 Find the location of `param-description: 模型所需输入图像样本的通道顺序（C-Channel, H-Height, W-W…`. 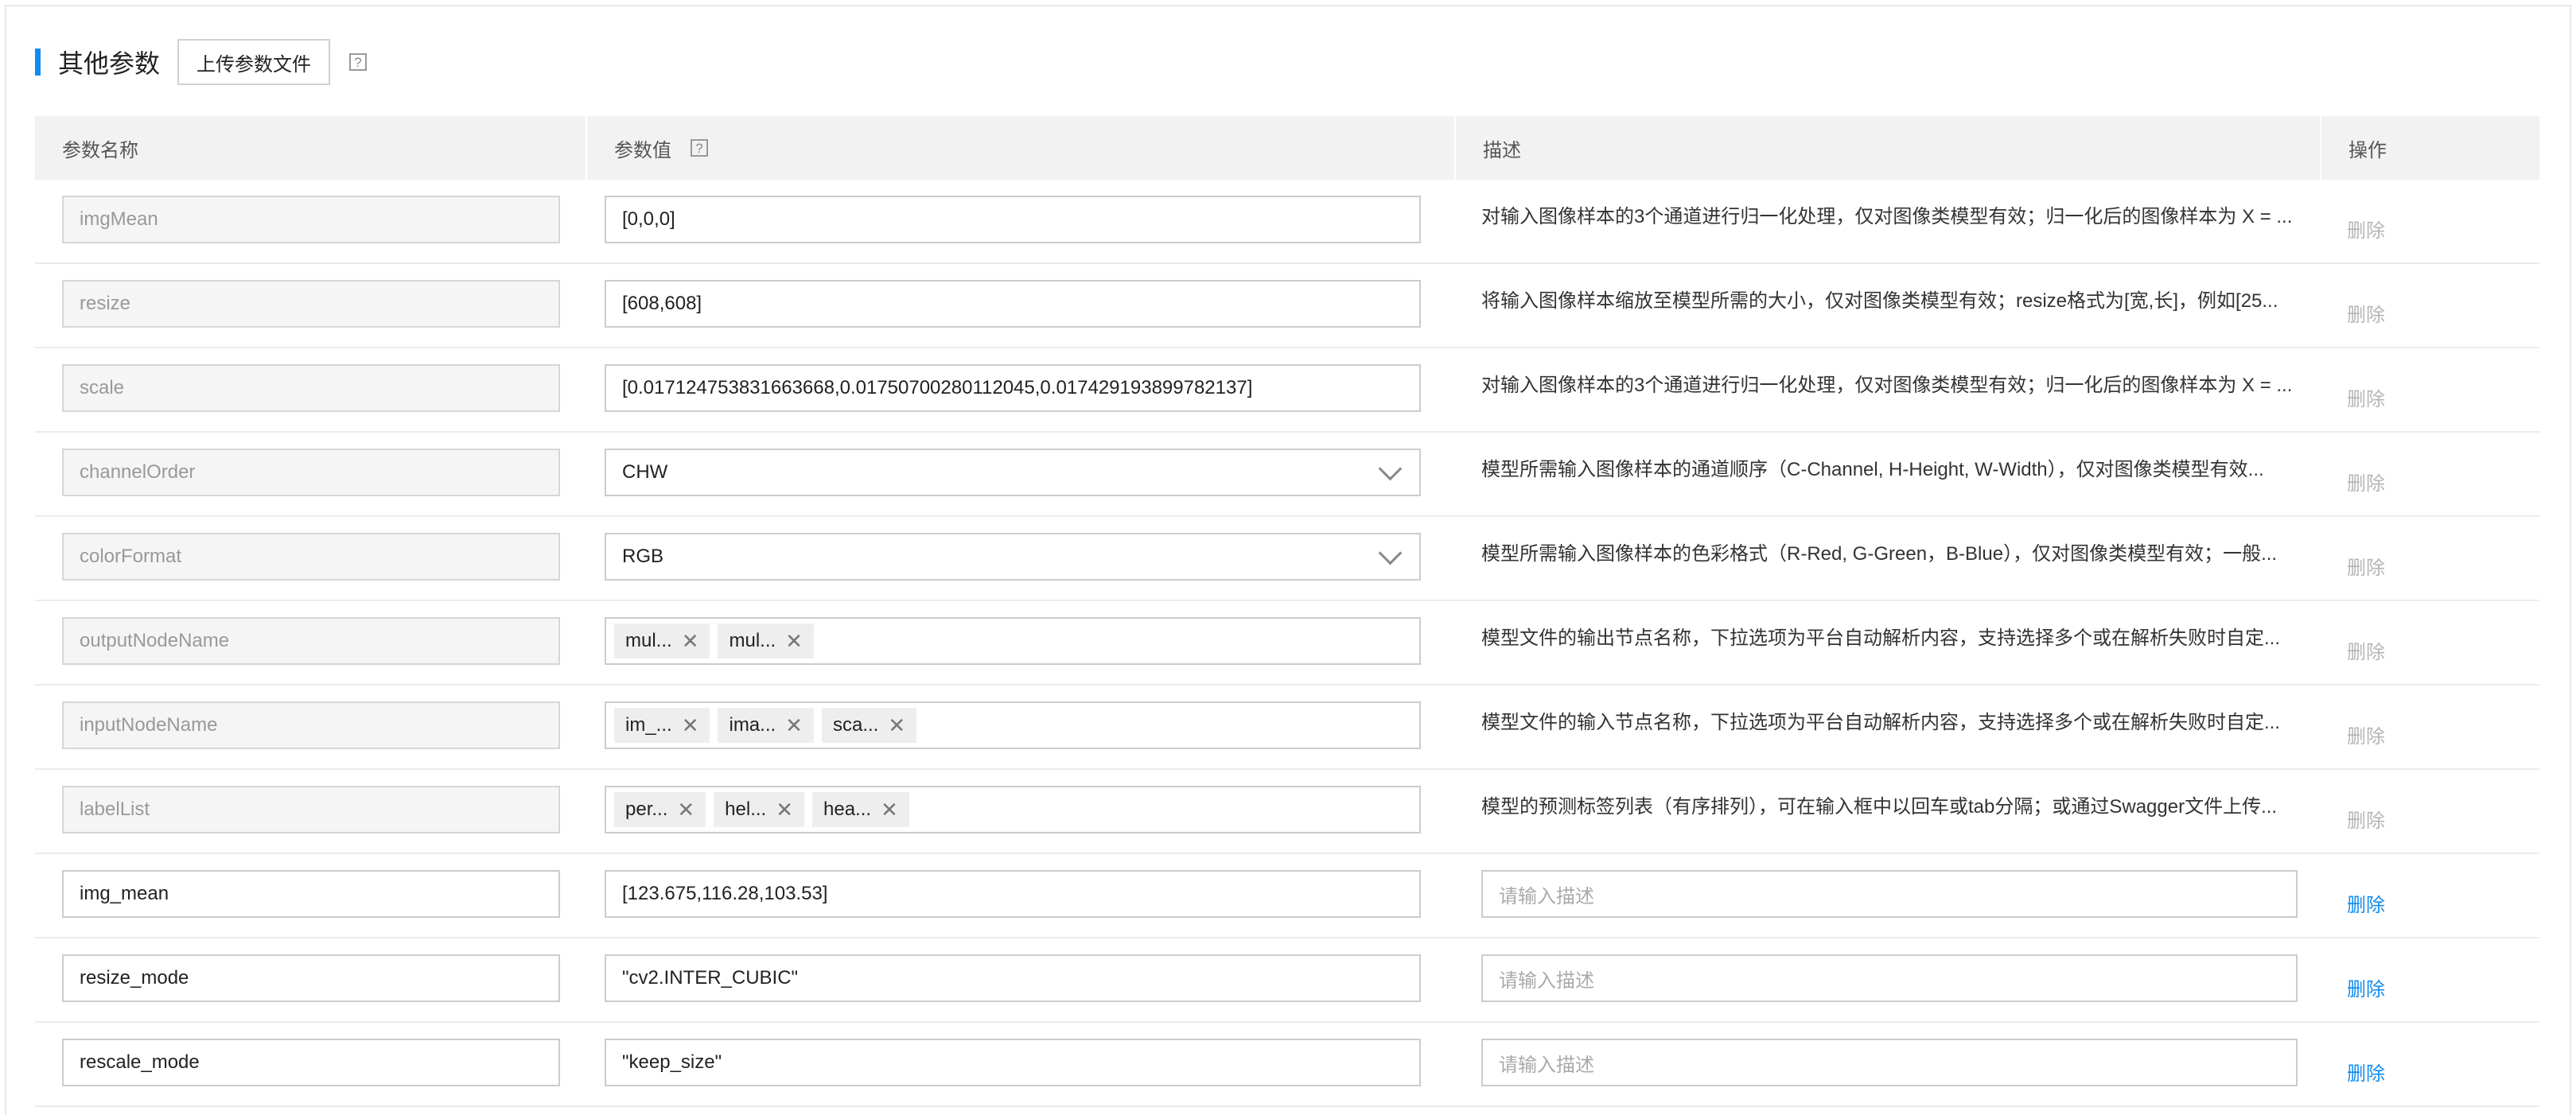

param-description: 模型所需输入图像样本的通道顺序（C-Channel, H-Height, W-W… is located at coordinates (1873, 470).